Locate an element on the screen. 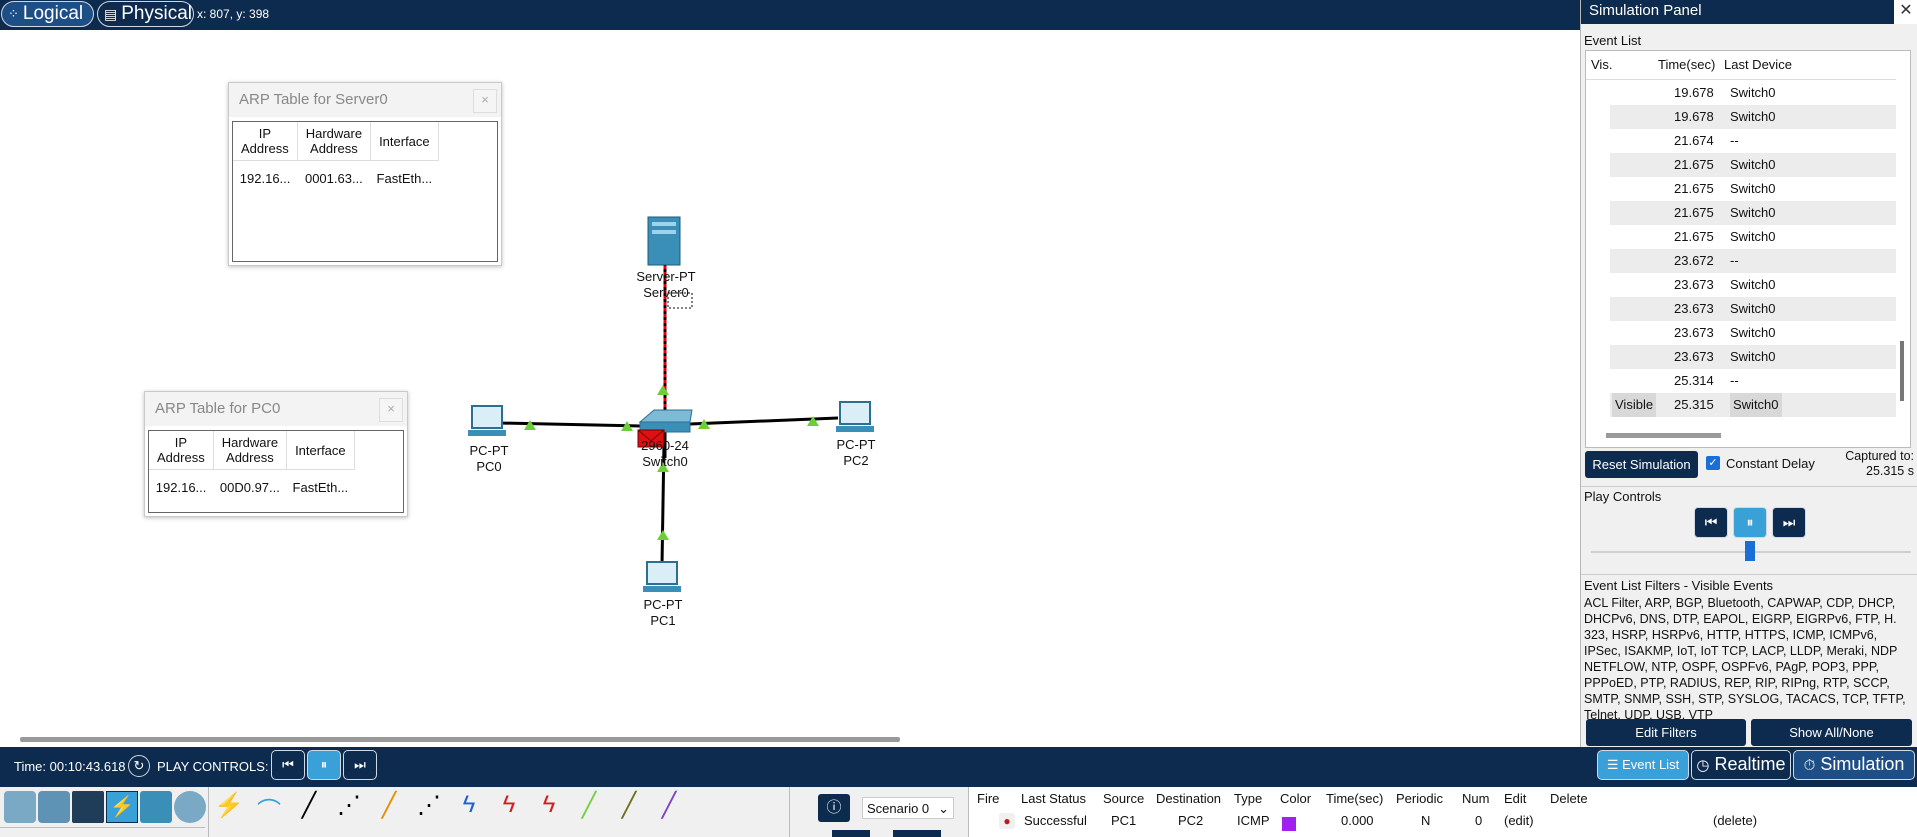  switch-icon is located at coordinates (665, 421).